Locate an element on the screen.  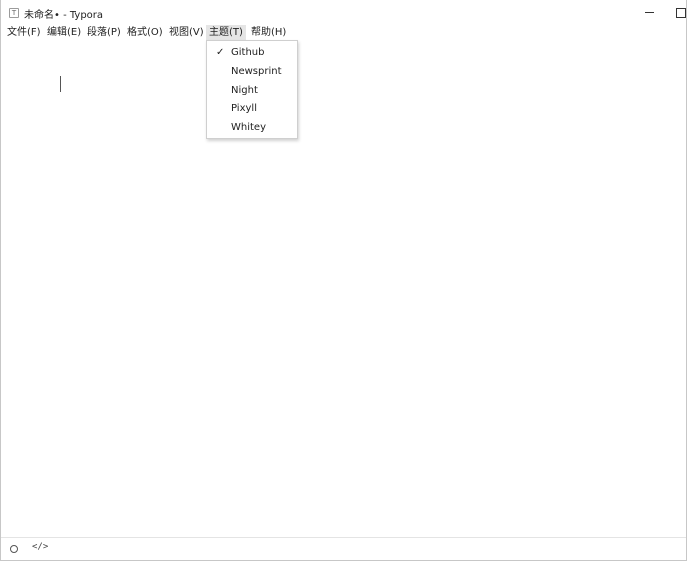
menu-format: 格式(O) is located at coordinates (145, 33).